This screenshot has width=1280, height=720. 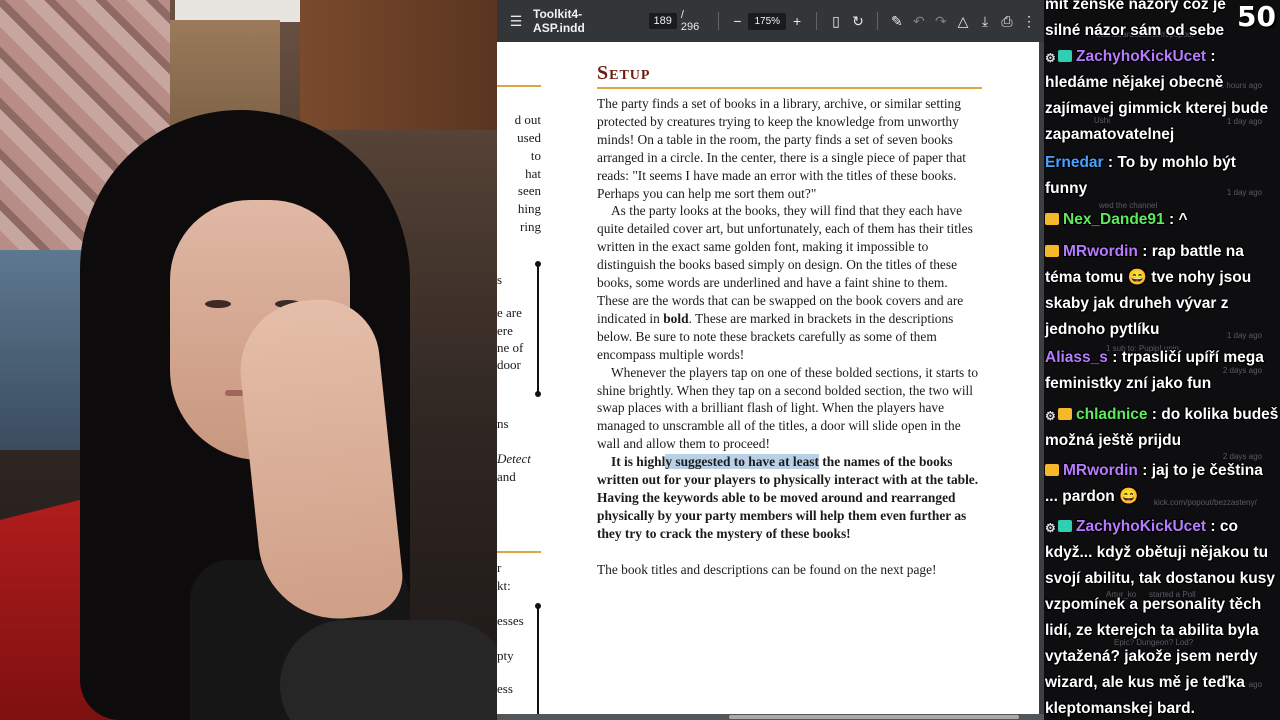 I want to click on fragment-text: ne of, so click(x=510, y=347).